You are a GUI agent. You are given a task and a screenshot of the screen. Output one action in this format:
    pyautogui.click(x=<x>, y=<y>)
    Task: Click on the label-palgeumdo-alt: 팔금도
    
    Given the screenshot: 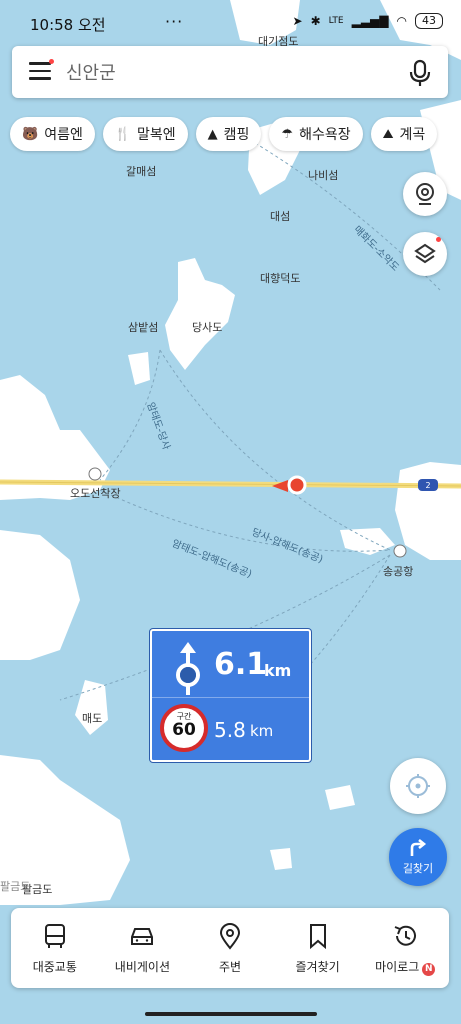 What is the action you would take?
    pyautogui.click(x=15, y=886)
    